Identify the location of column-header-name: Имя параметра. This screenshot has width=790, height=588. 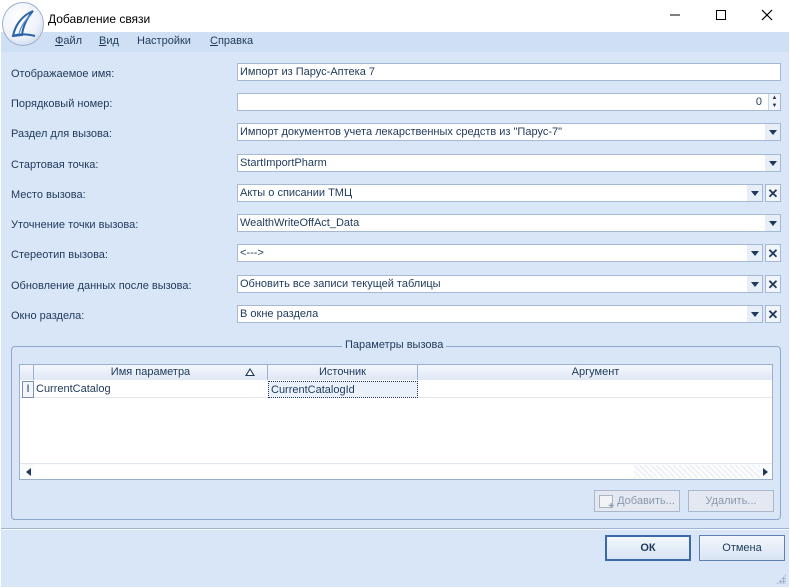
(151, 372).